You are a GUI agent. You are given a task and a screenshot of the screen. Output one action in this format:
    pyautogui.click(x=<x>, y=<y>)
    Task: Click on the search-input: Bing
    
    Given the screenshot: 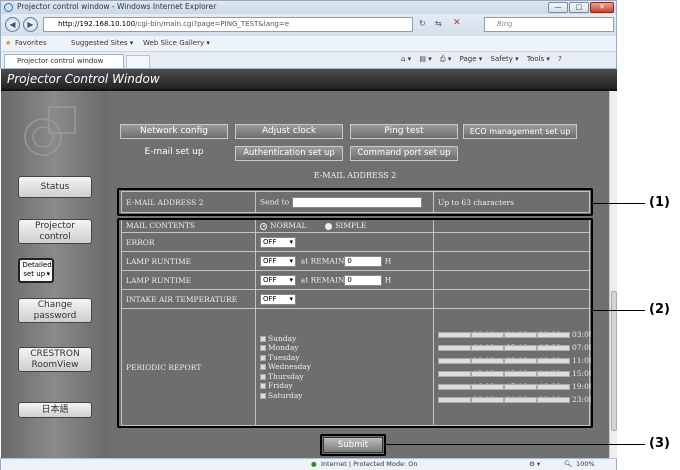 What is the action you would take?
    pyautogui.click(x=549, y=24)
    